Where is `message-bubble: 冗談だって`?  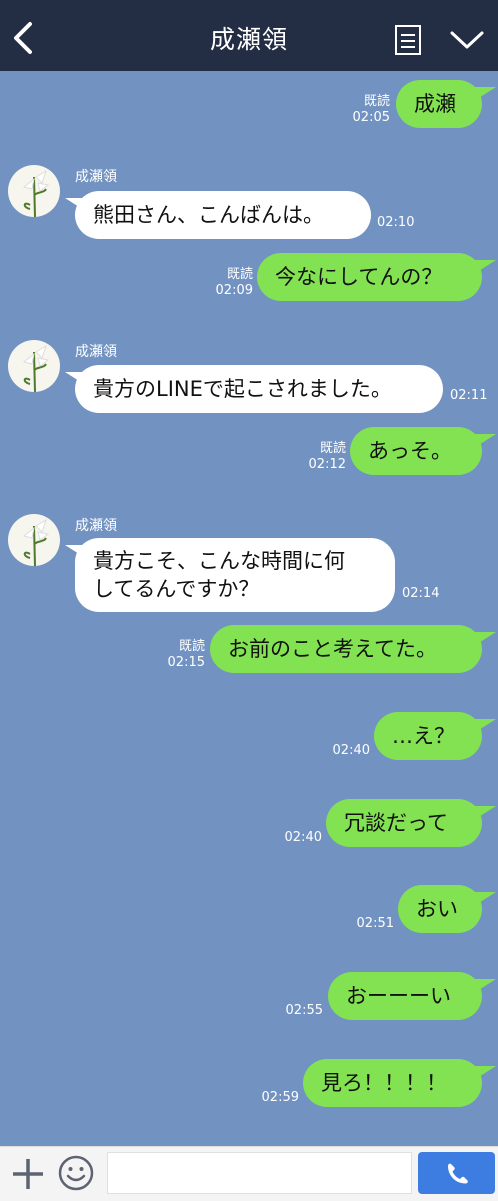 message-bubble: 冗談だって is located at coordinates (404, 823).